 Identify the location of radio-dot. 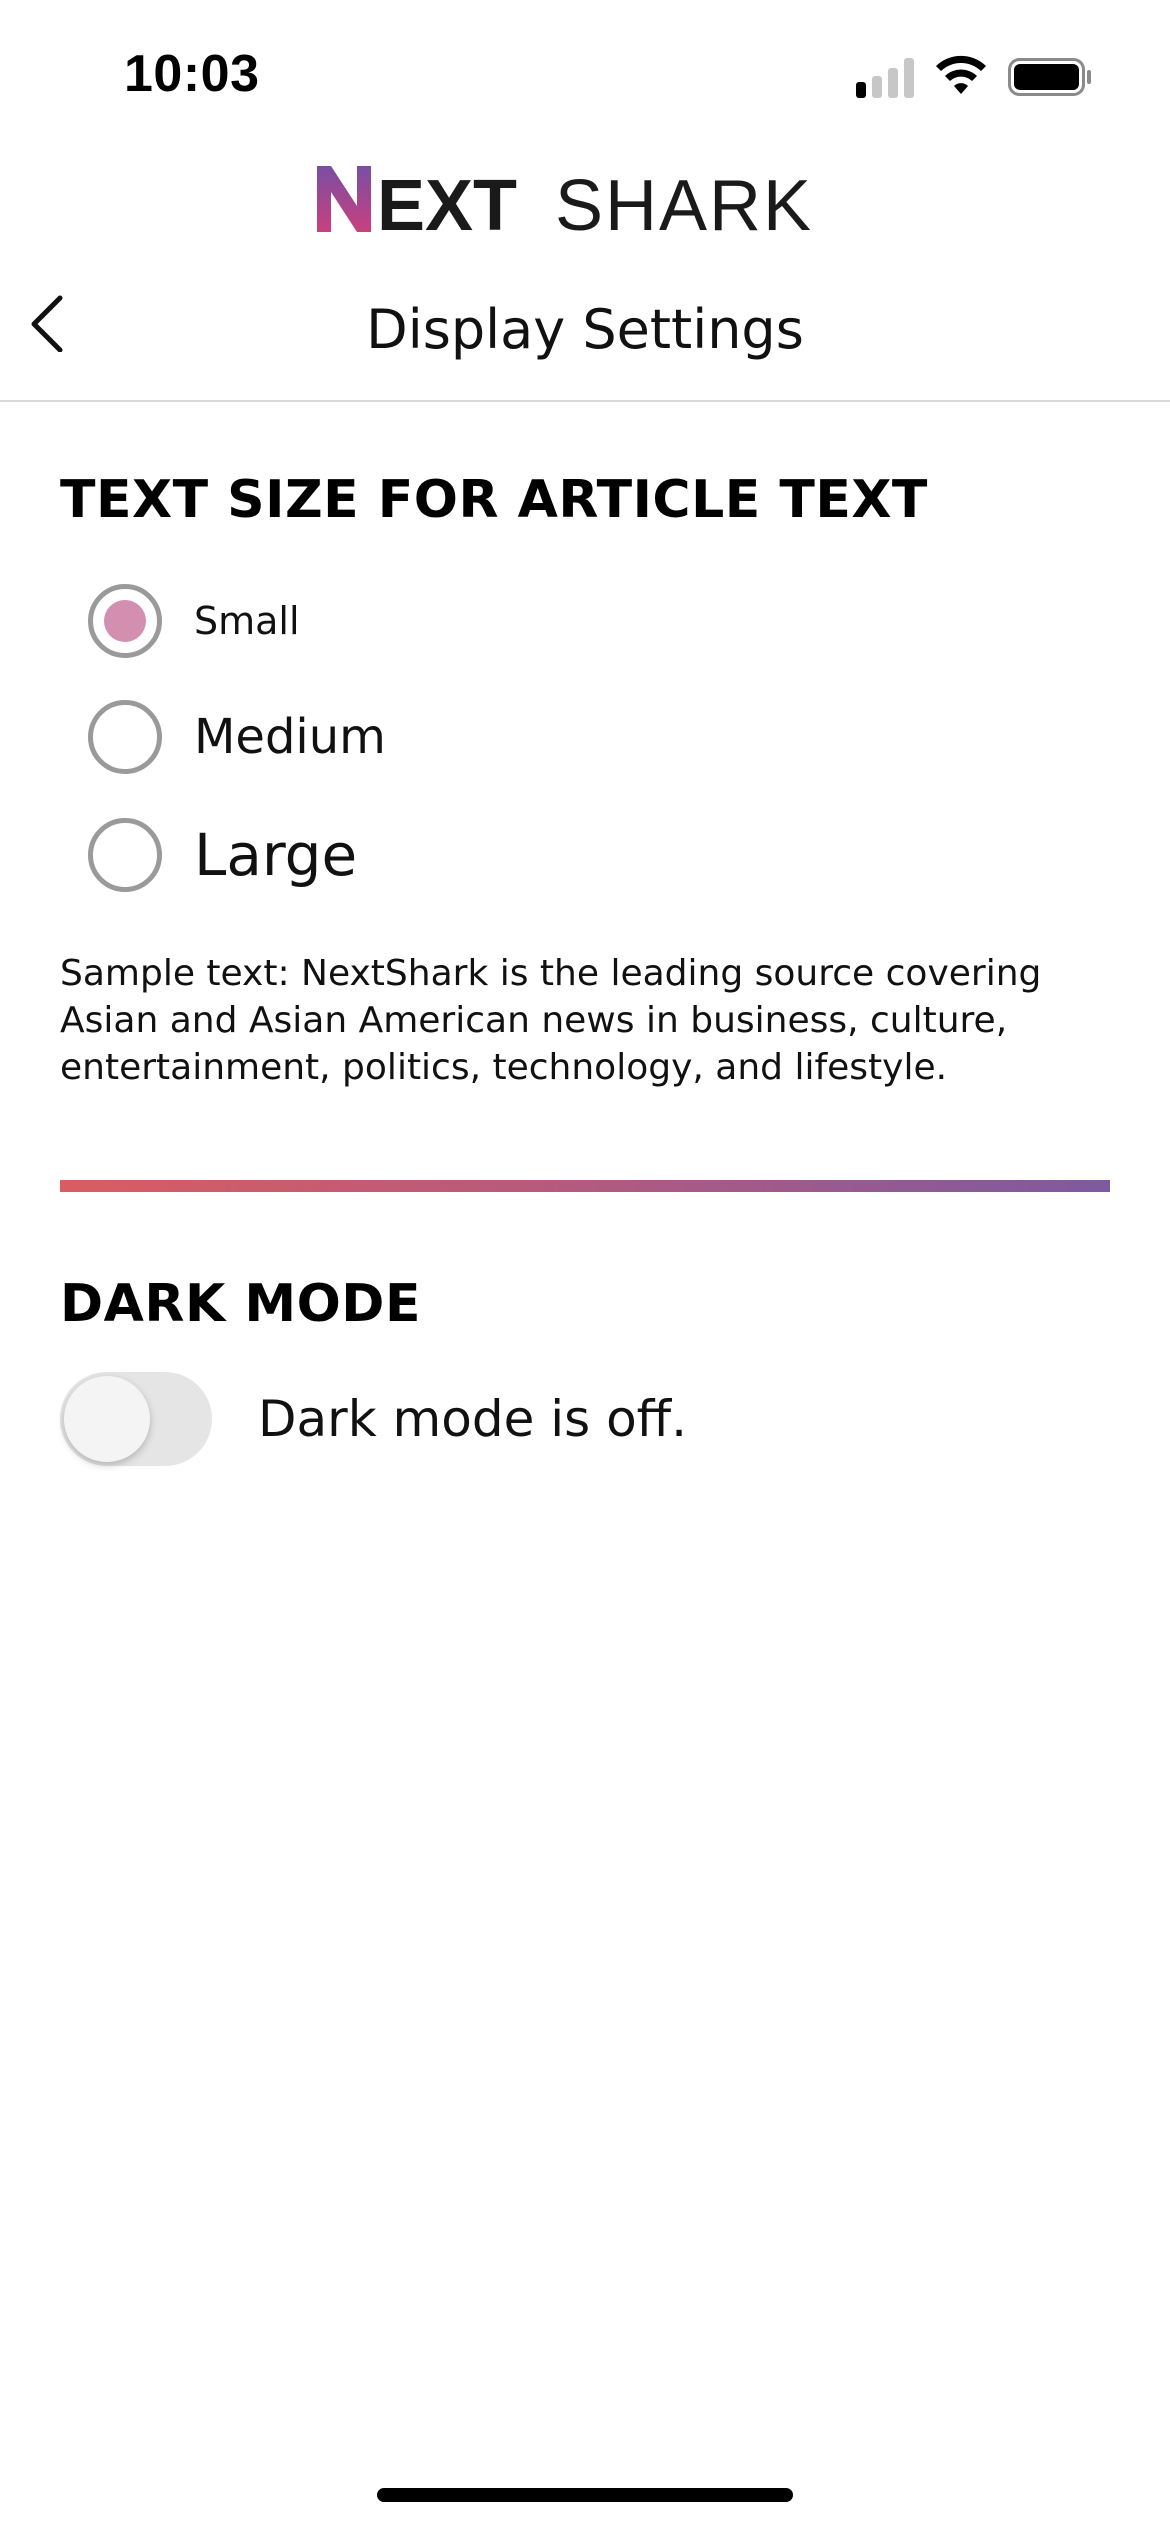
(125, 621).